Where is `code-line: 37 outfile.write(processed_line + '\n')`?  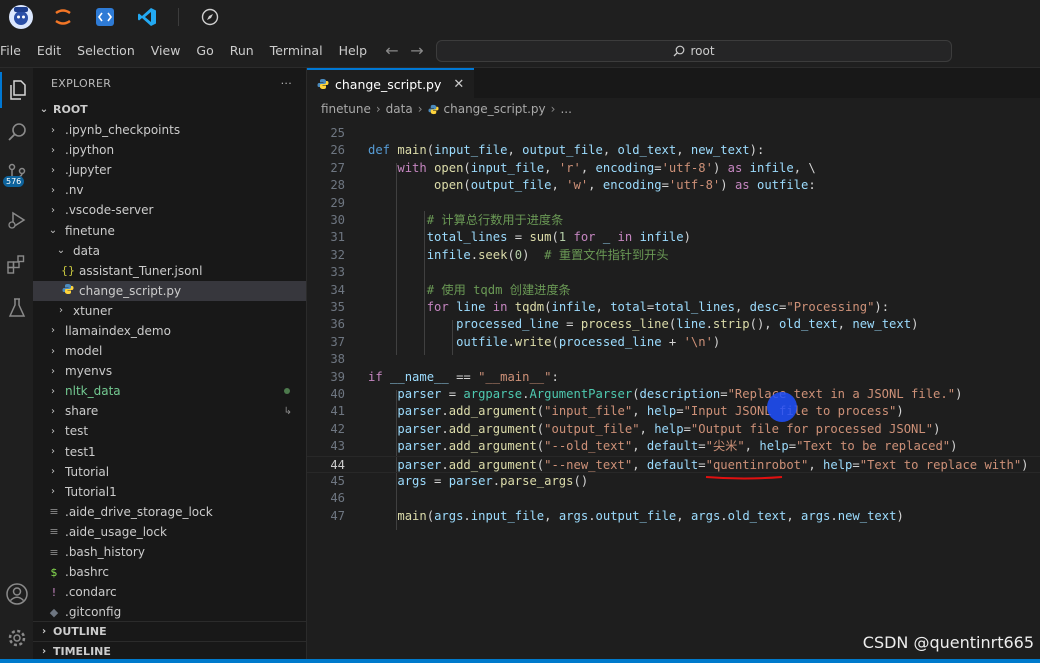
code-line: 37 outfile.write(processed_line + '\n') is located at coordinates (673, 342).